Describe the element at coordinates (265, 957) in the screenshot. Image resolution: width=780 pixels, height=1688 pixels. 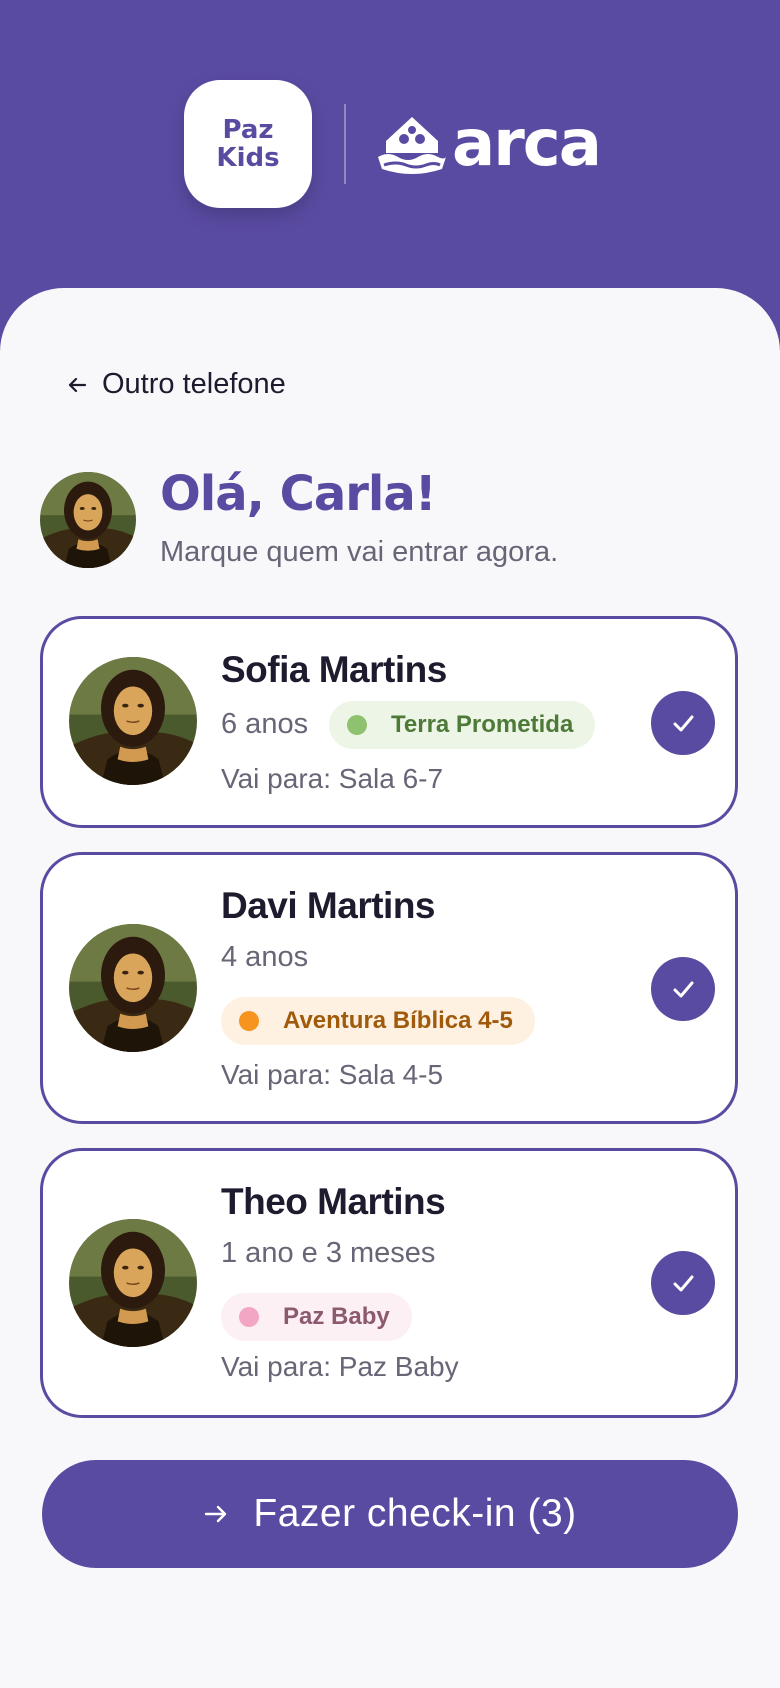
I see `child-age: 4 anos` at that location.